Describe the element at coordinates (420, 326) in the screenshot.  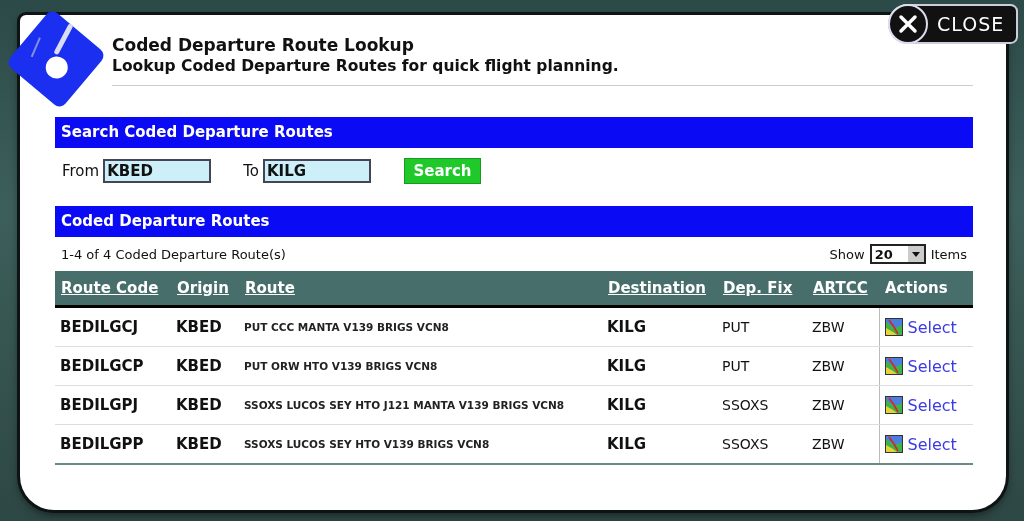
I see `table-cell: PUT CCC MANTA V139 BRIGS VCN8` at that location.